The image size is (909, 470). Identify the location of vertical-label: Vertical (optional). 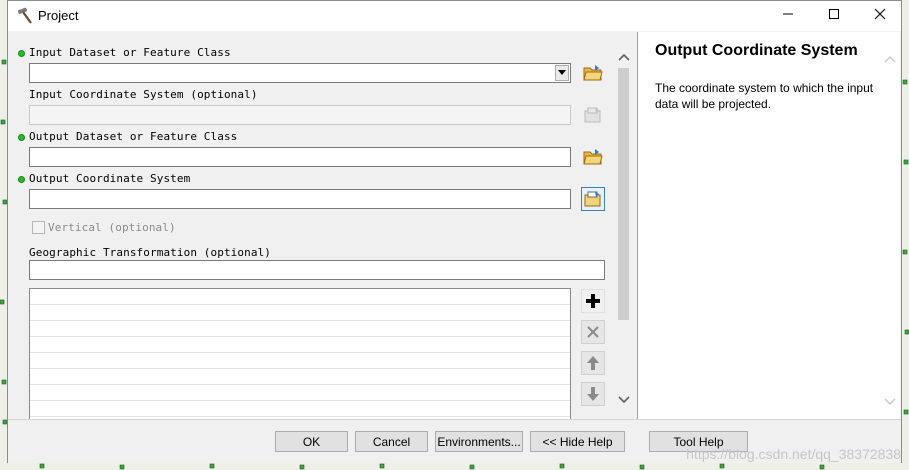
(112, 227).